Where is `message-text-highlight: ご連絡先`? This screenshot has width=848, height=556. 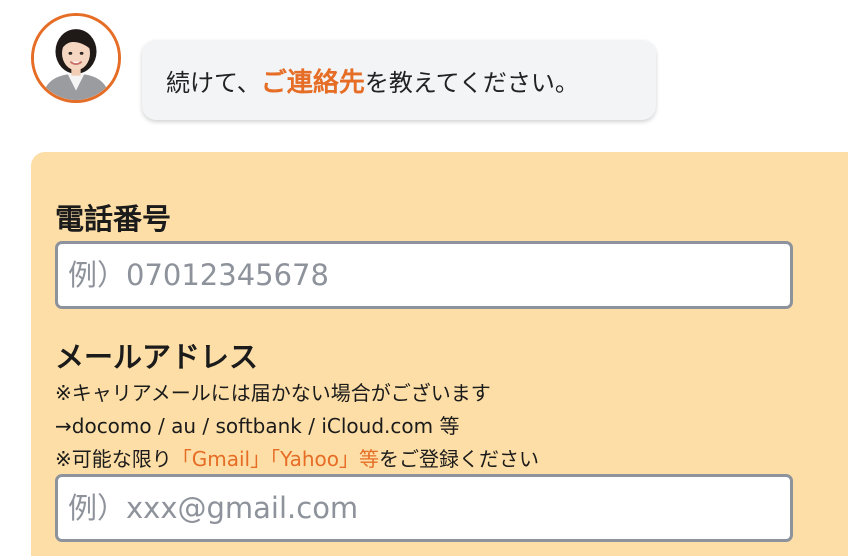
message-text-highlight: ご連絡先 is located at coordinates (312, 82).